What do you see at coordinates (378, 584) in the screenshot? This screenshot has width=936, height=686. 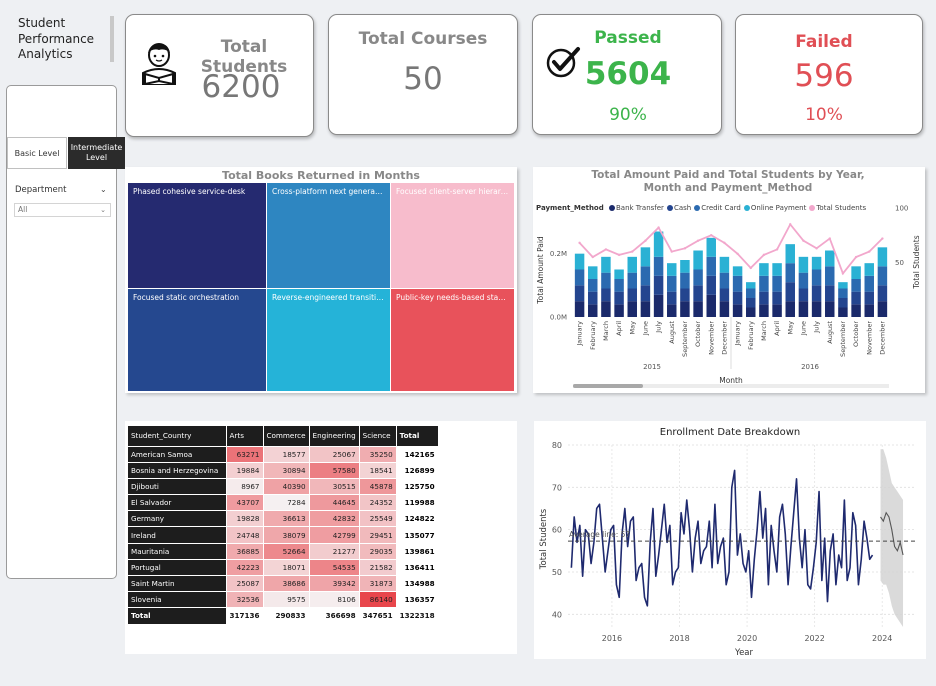 I see `value-cell: 31873` at bounding box center [378, 584].